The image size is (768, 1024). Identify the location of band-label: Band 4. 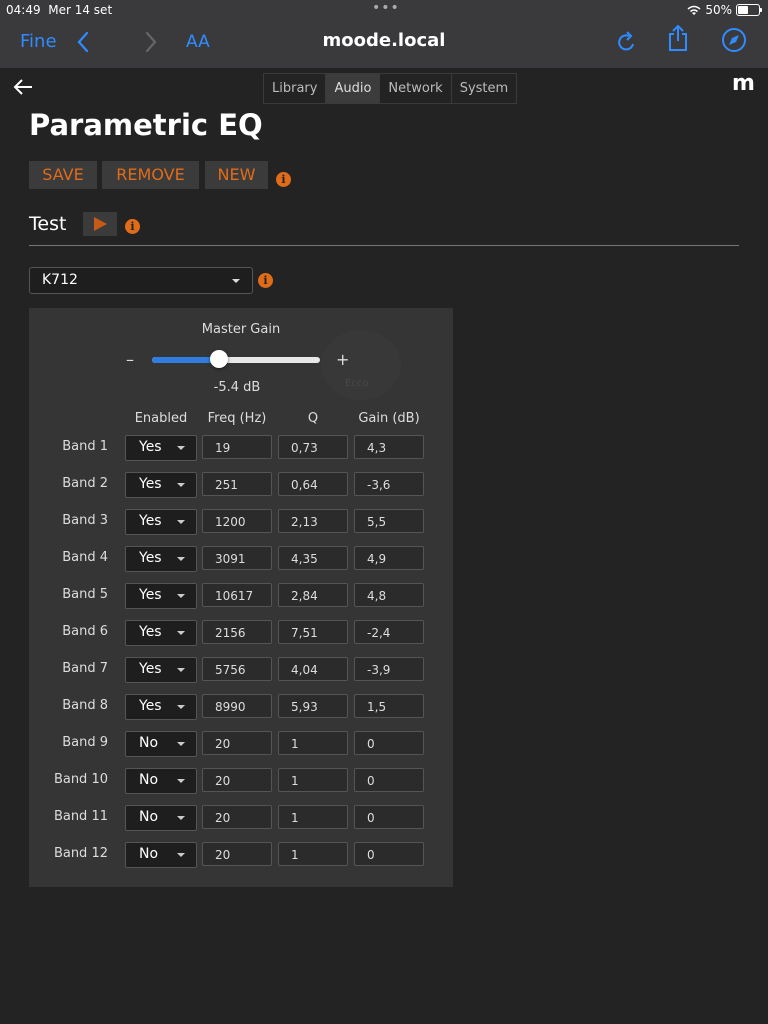
(85, 557).